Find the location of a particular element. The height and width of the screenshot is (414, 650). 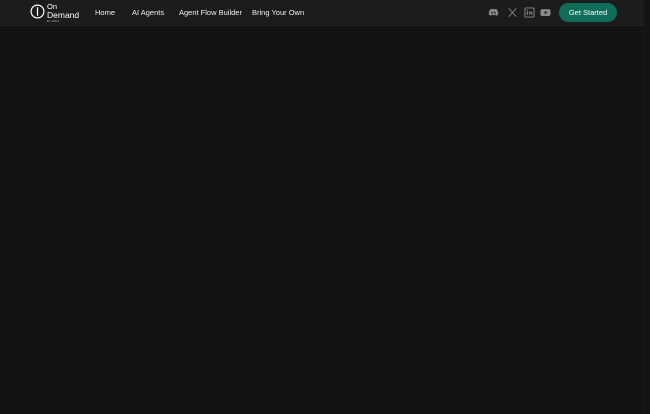

nav-home: Home is located at coordinates (105, 13).